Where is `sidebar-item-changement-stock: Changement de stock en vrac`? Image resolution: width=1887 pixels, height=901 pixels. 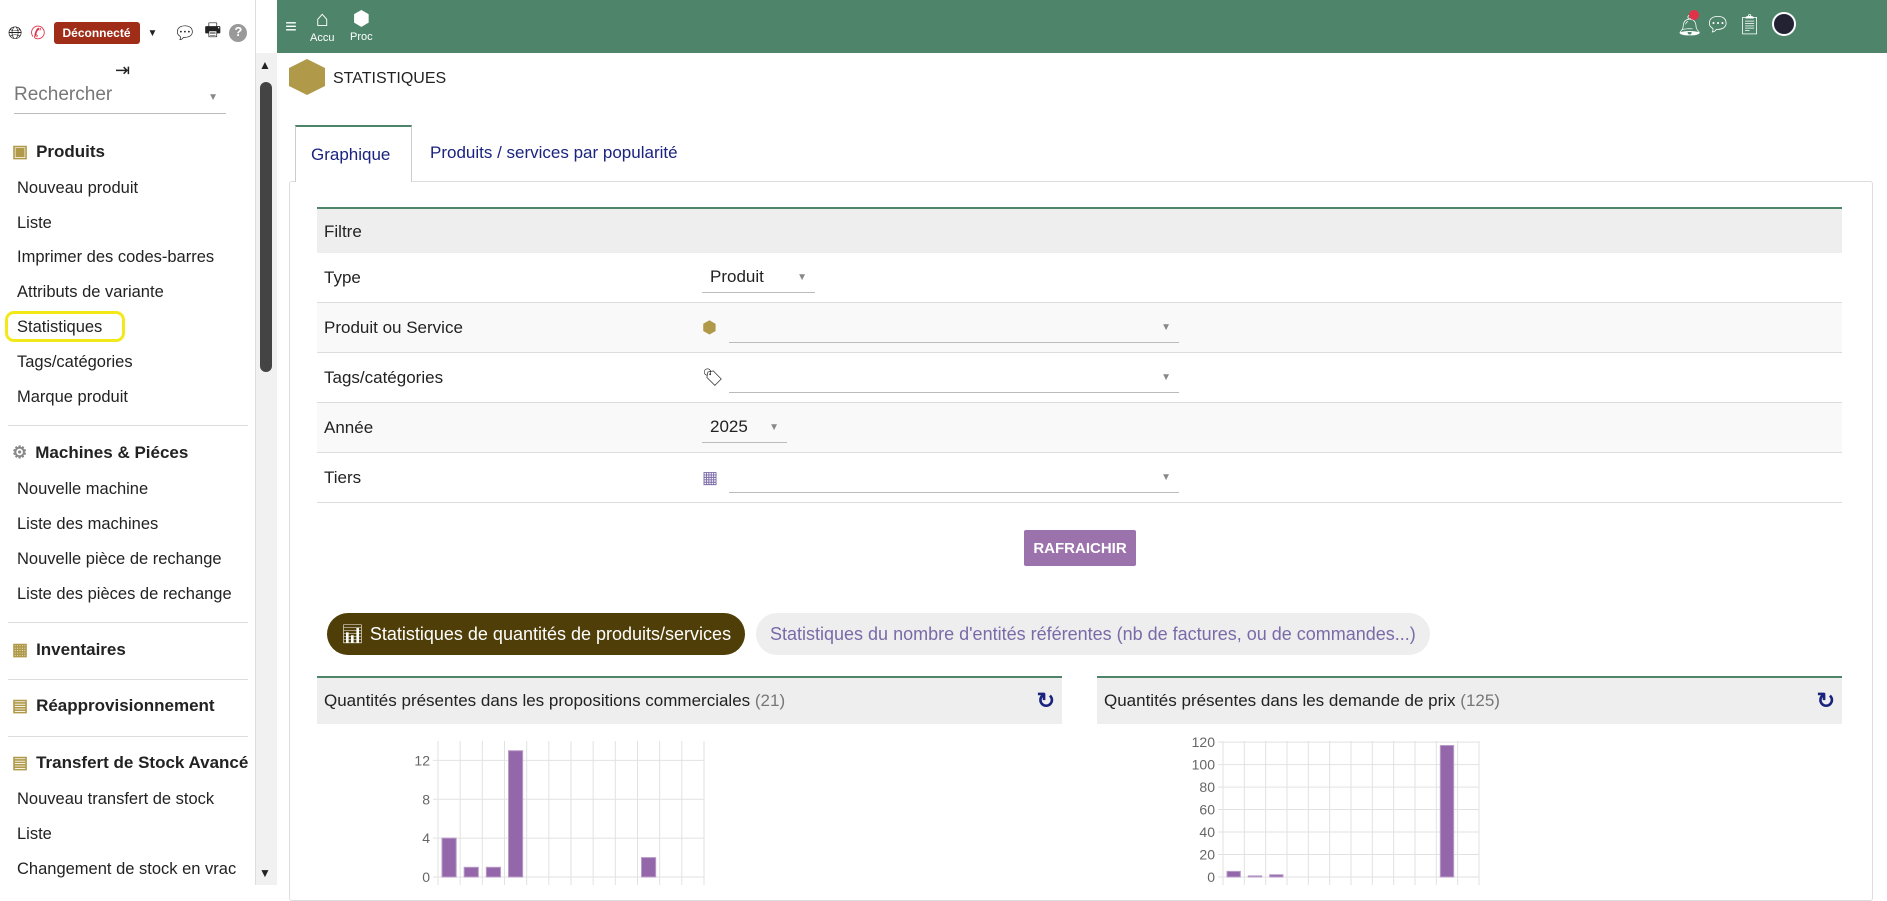
sidebar-item-changement-stock: Changement de stock en vrac is located at coordinates (126, 869).